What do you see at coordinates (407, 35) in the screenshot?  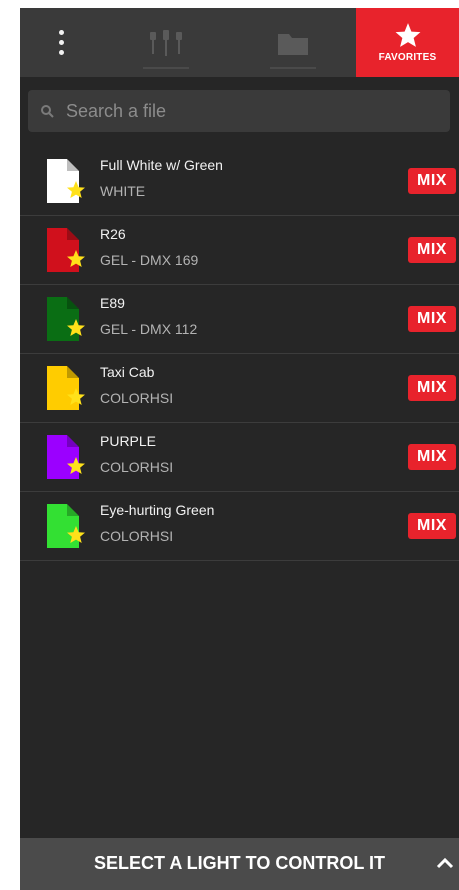 I see `star-icon` at bounding box center [407, 35].